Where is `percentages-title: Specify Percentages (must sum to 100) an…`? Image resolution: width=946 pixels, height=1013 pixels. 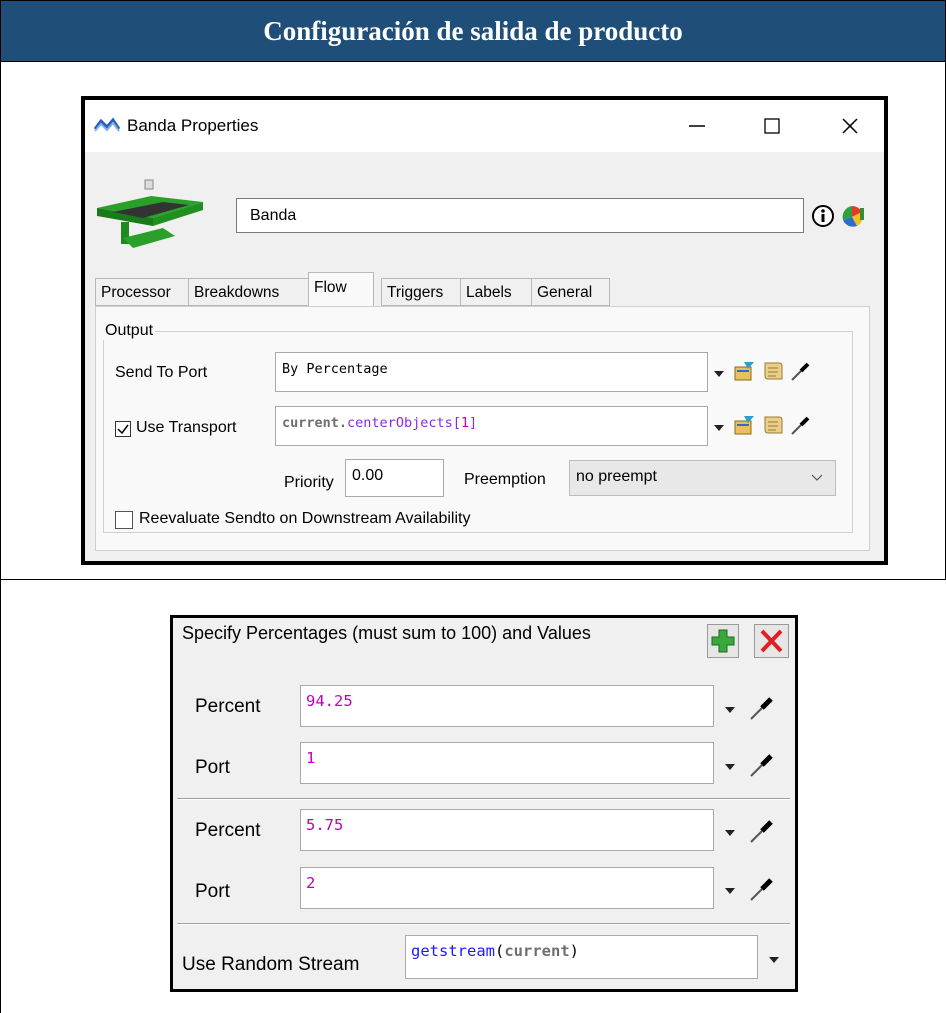
percentages-title: Specify Percentages (must sum to 100) an… is located at coordinates (386, 633).